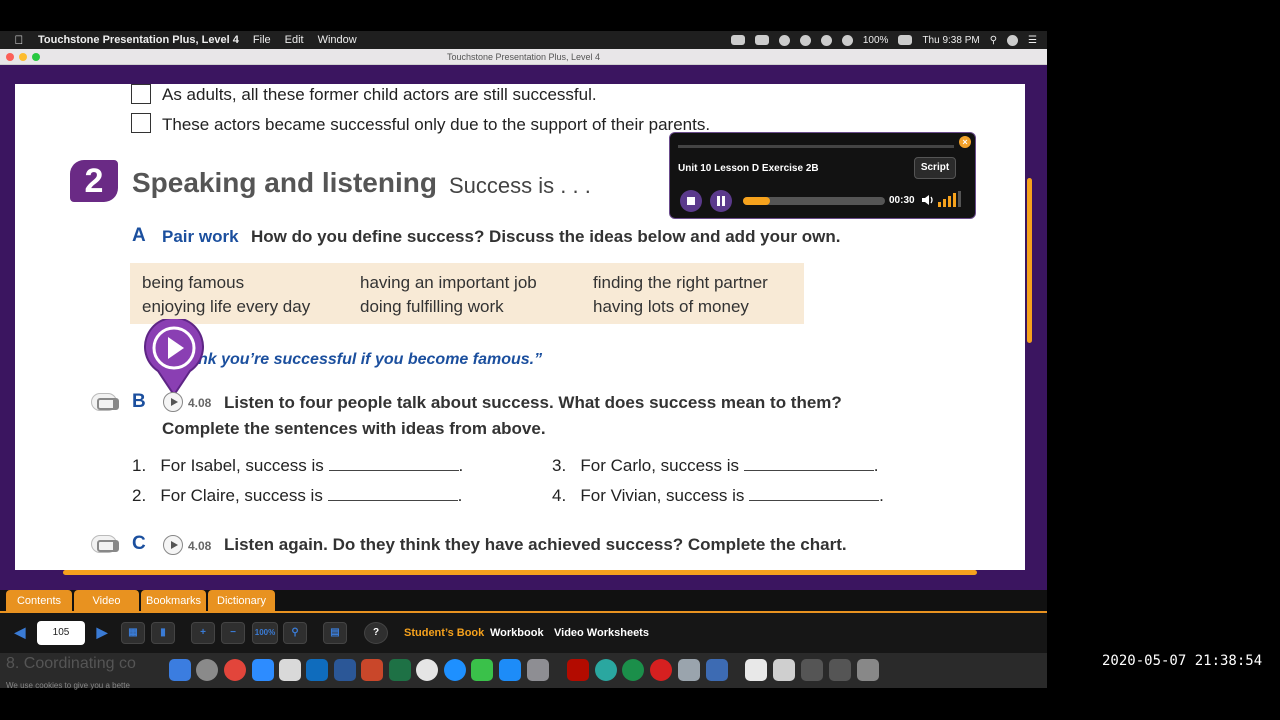  Describe the element at coordinates (138, 40) in the screenshot. I see `menubar-app-name: Touchstone Presentation Plus, Level 4` at that location.